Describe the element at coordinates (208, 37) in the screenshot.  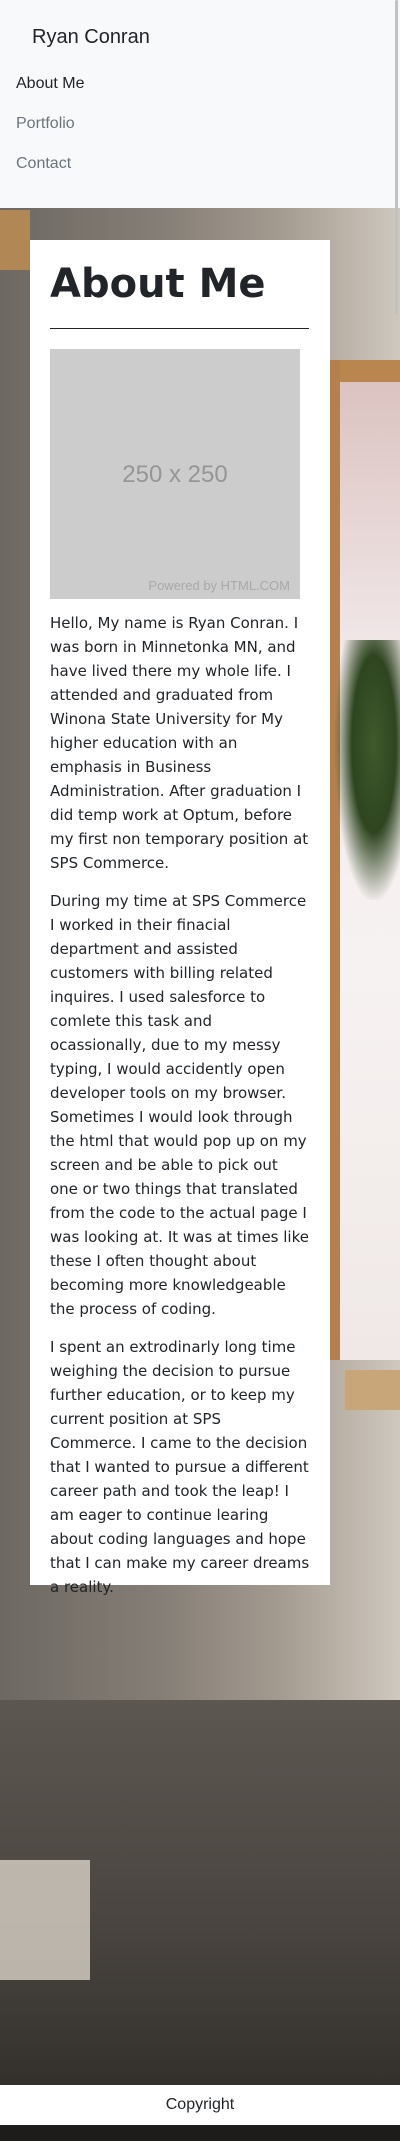
I see `navbar-brand: Ryan Conran` at that location.